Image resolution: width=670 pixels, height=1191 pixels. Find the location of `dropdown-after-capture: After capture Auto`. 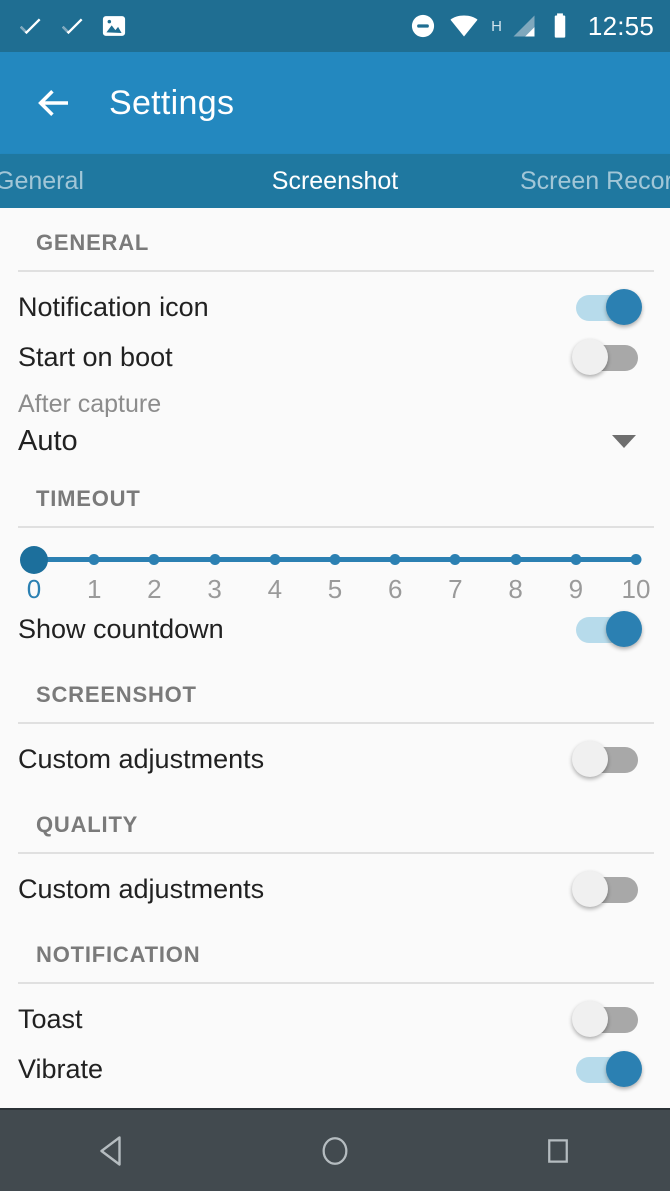

dropdown-after-capture: After capture Auto is located at coordinates (335, 420).